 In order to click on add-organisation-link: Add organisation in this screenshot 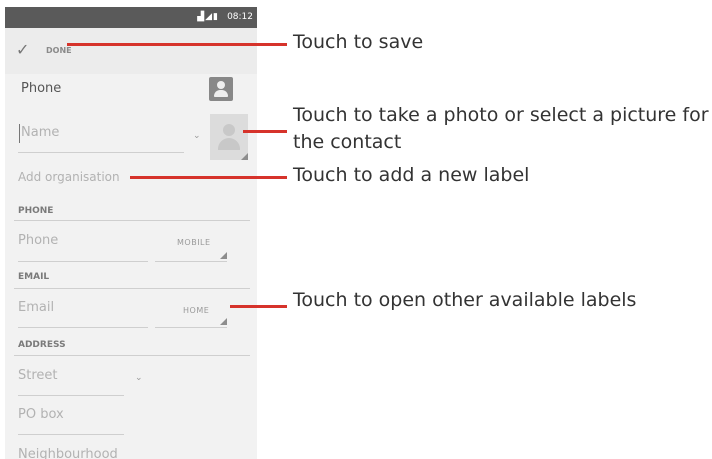, I will do `click(69, 177)`.